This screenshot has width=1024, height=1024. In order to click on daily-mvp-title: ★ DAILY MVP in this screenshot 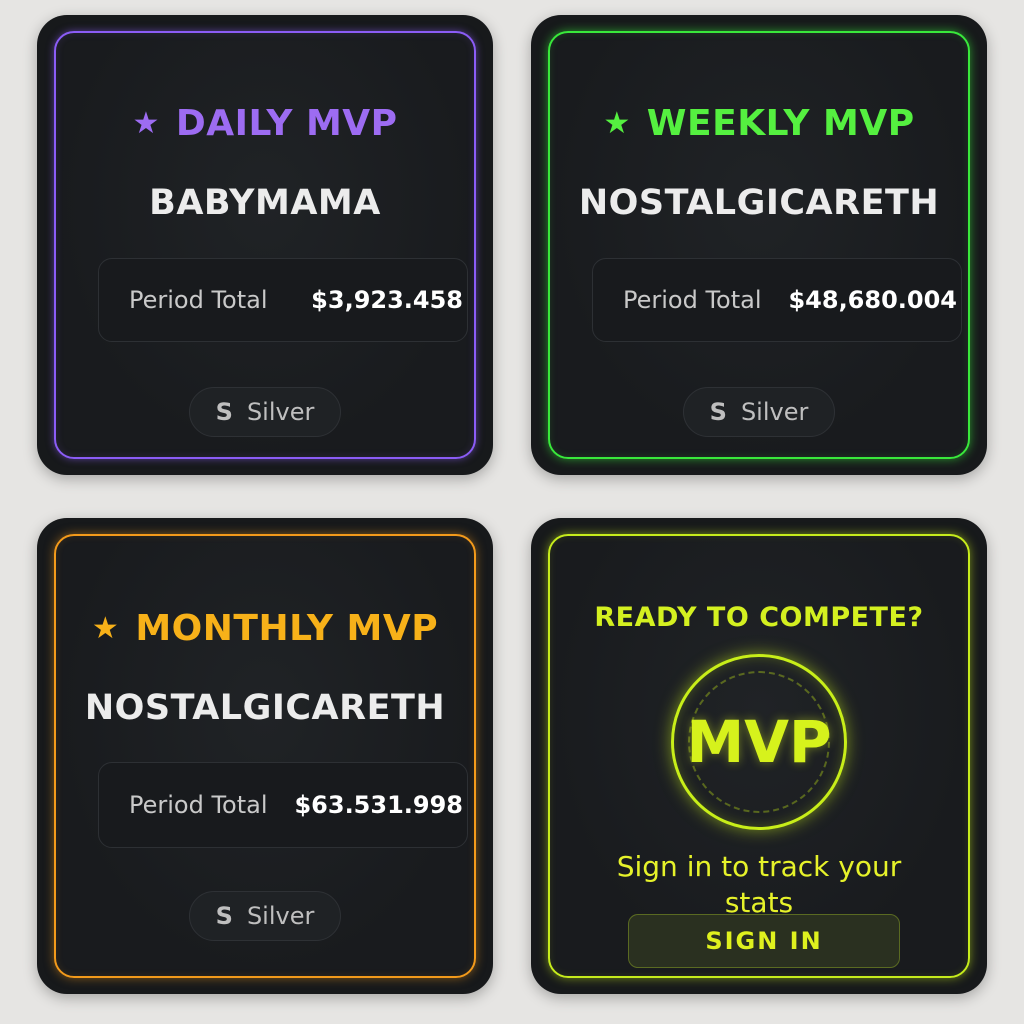, I will do `click(265, 123)`.